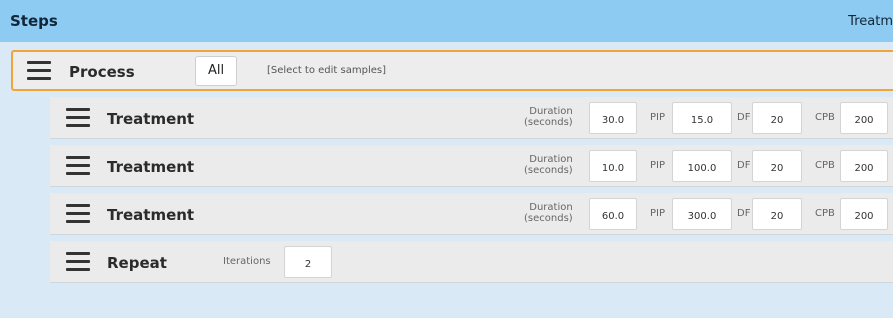  Describe the element at coordinates (702, 214) in the screenshot. I see `pip-input: 300.0` at that location.